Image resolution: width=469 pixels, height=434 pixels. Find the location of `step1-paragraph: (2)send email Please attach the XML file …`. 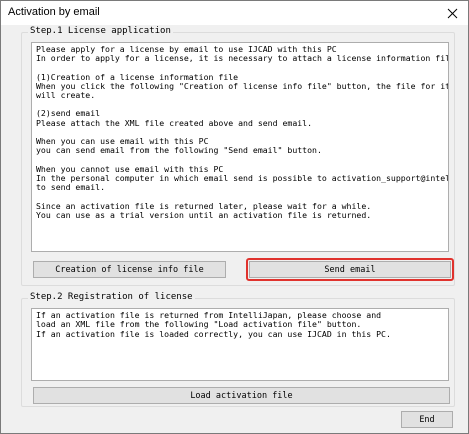

step1-paragraph: (2)send email Please attach the XML file … is located at coordinates (240, 118).